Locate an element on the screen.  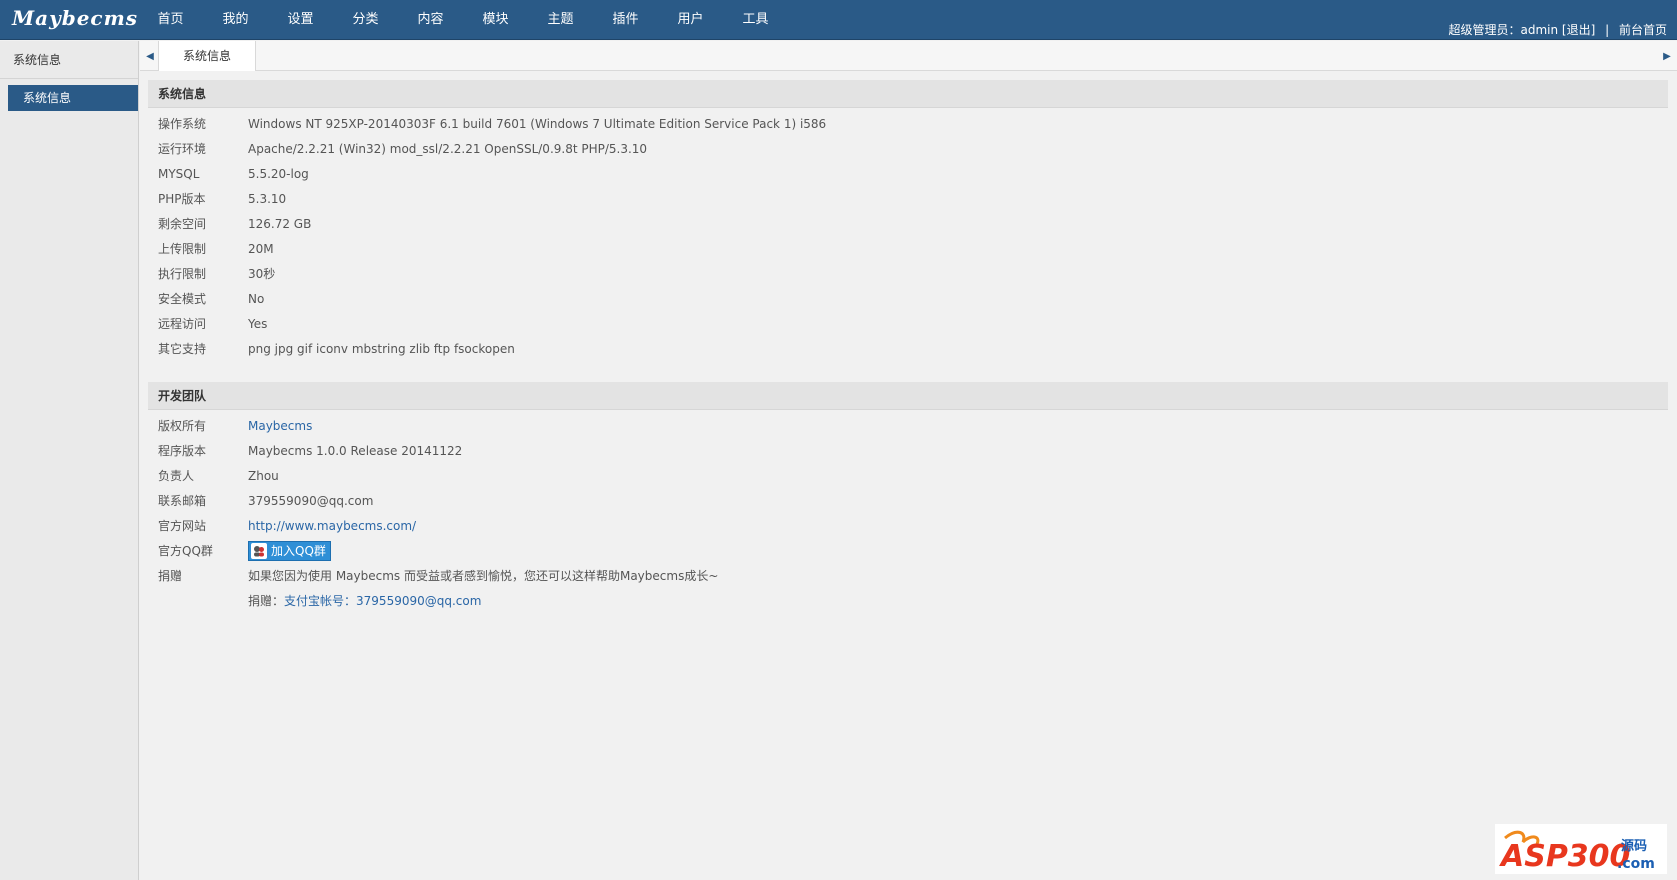
info-row: 程序版本 Maybecms 1.0.0 Release 20141122 is located at coordinates (908, 451).